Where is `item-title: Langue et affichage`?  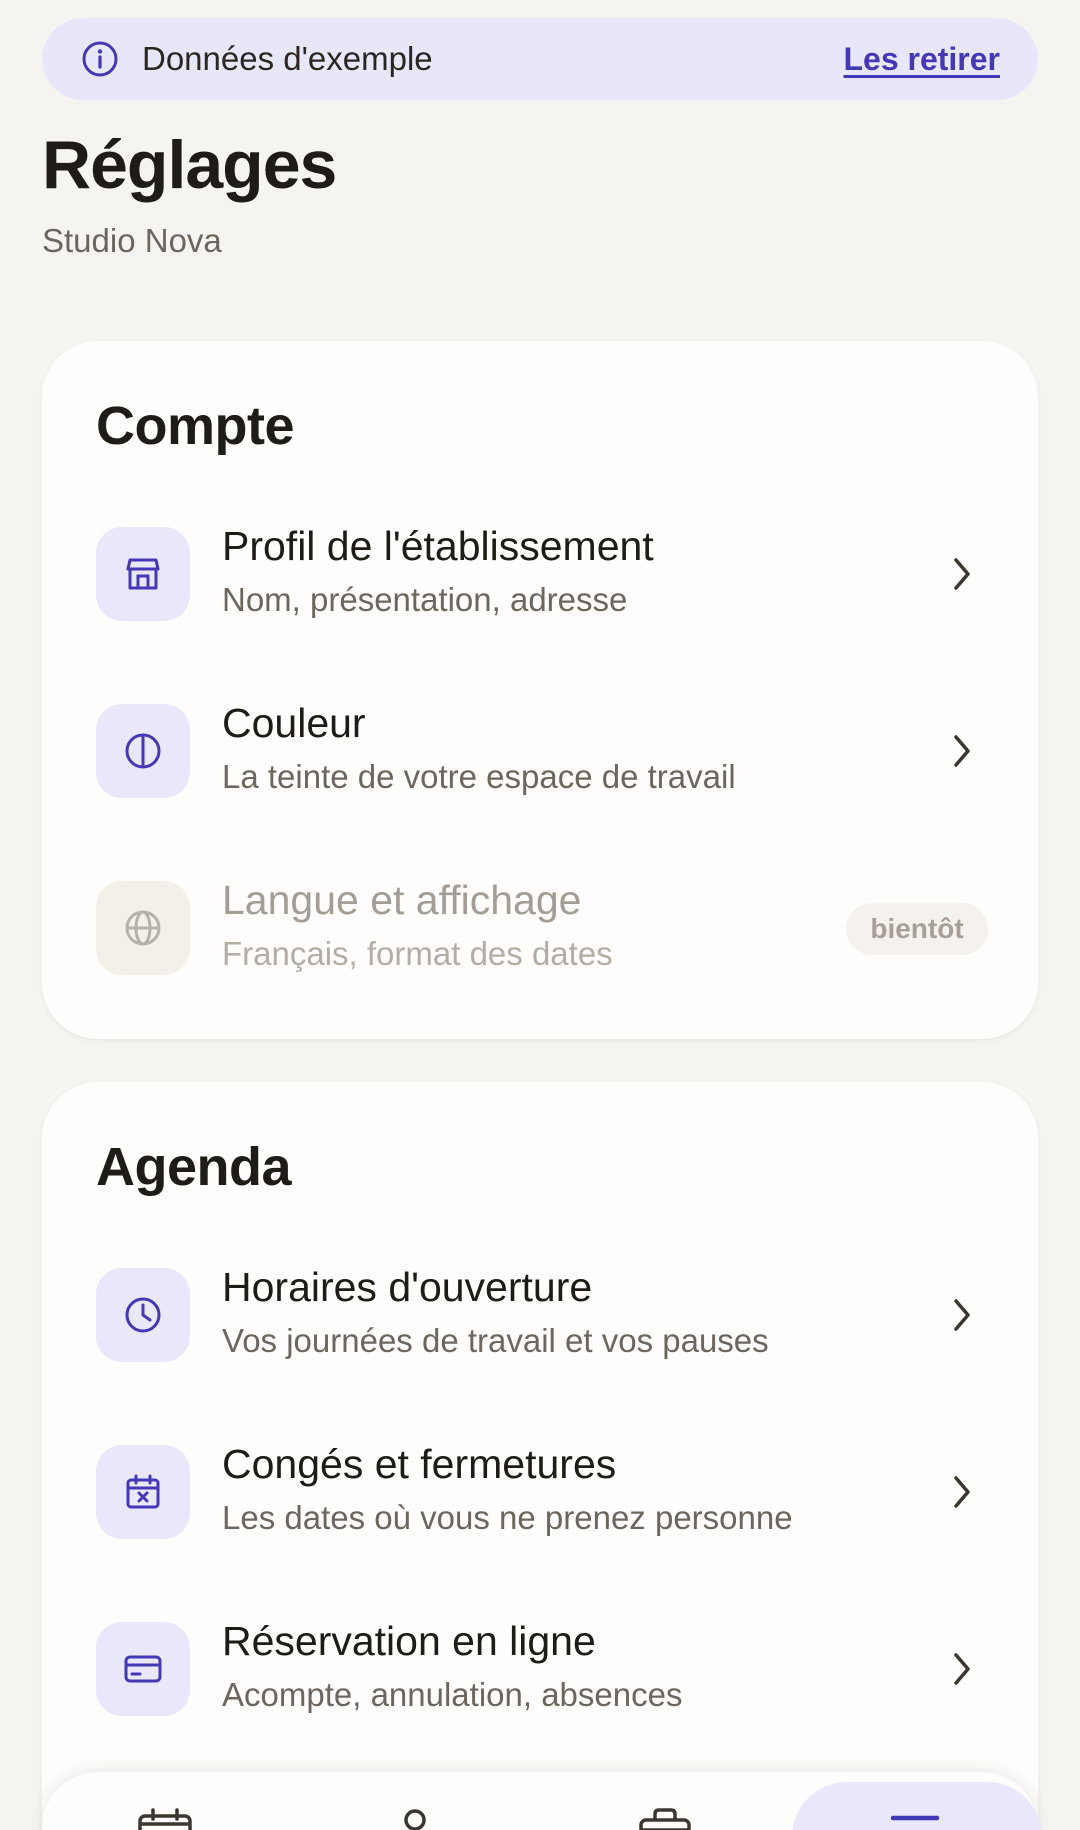
item-title: Langue et affichage is located at coordinates (402, 900).